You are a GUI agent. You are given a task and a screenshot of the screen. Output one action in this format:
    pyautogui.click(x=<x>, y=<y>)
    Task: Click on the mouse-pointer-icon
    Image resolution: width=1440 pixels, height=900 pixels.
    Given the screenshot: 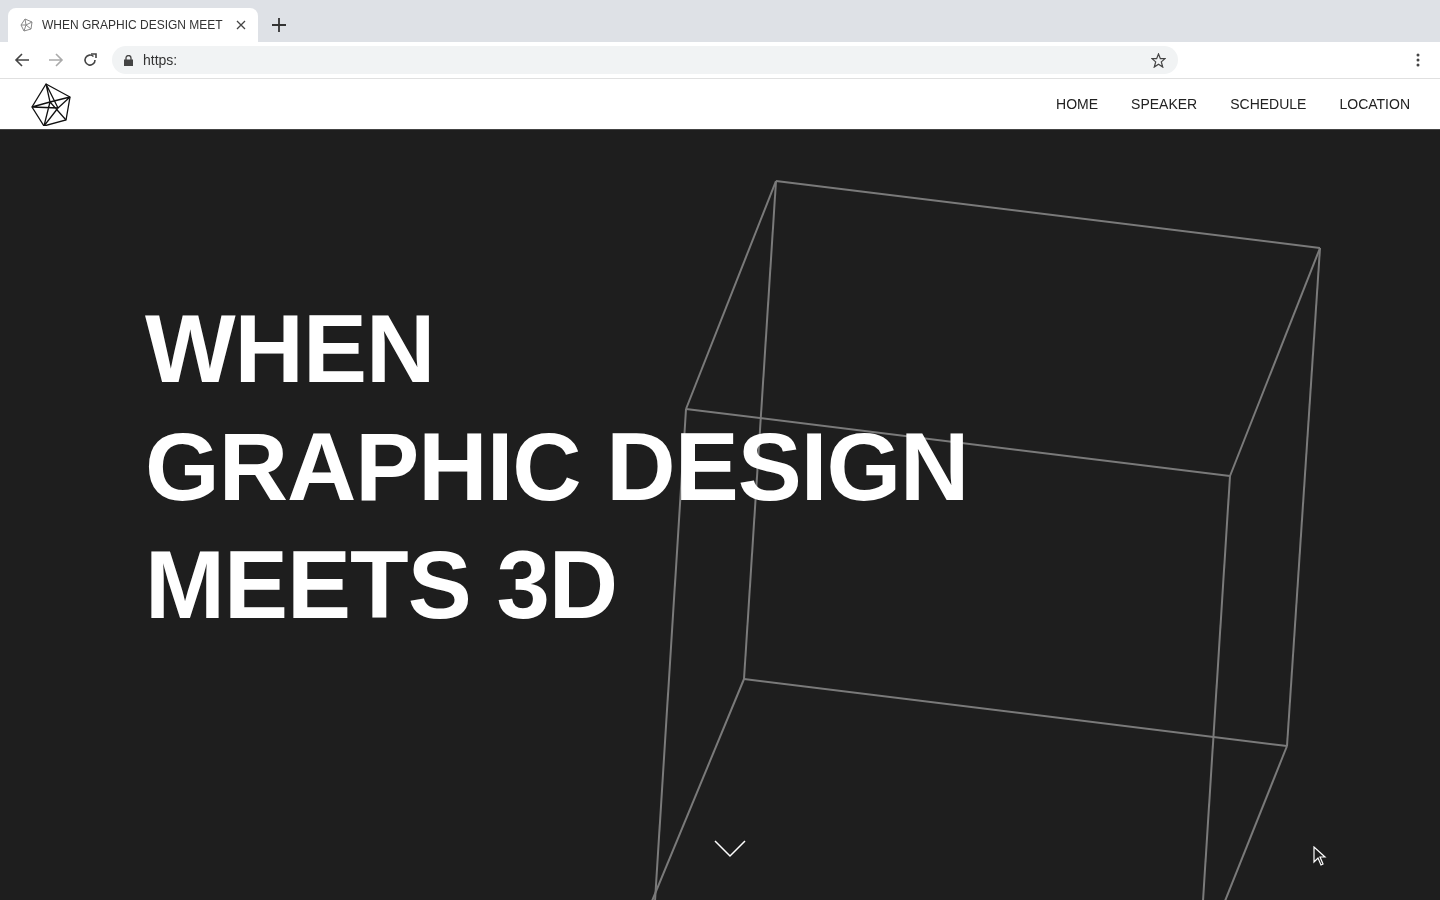 What is the action you would take?
    pyautogui.click(x=1320, y=856)
    